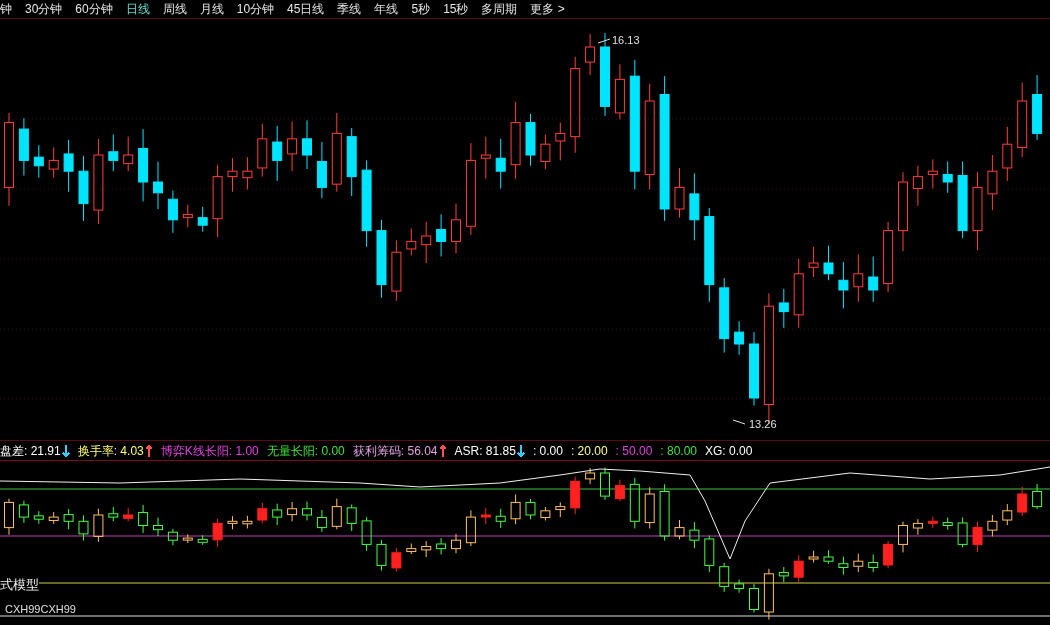 Image resolution: width=1050 pixels, height=625 pixels. What do you see at coordinates (729, 450) in the screenshot?
I see `indicator-readout: XG: 0.00` at bounding box center [729, 450].